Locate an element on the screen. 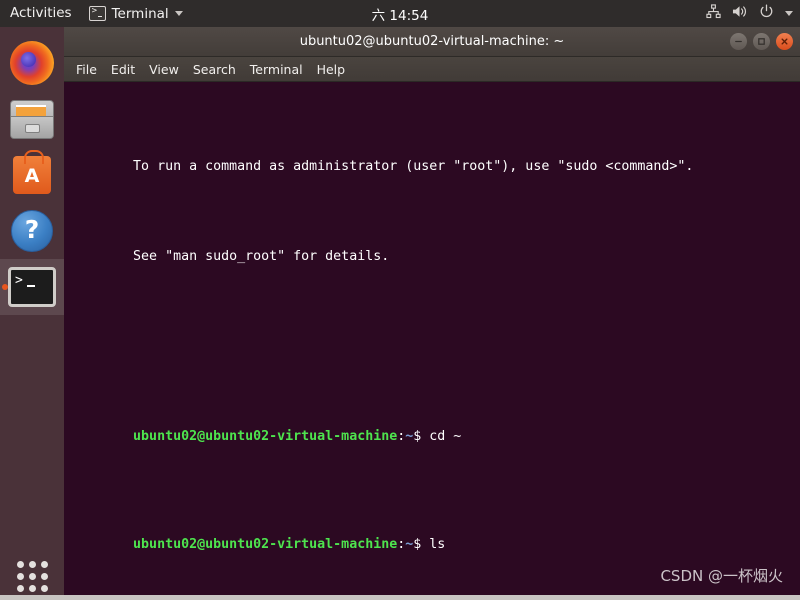 The width and height of the screenshot is (800, 600). terminal-line-intro-2: See "man sudo_root" for details. is located at coordinates (434, 257).